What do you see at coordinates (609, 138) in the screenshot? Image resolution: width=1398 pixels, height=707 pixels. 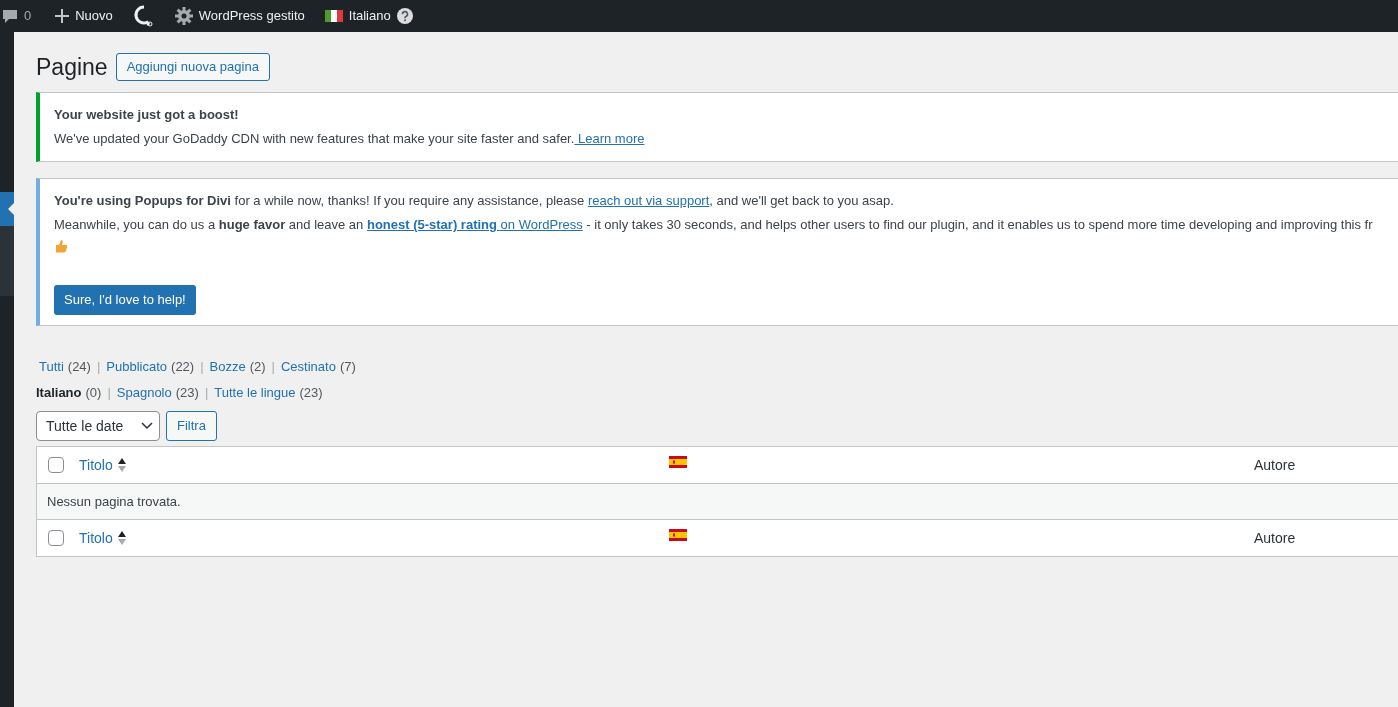 I see `notice-link: Learn more` at bounding box center [609, 138].